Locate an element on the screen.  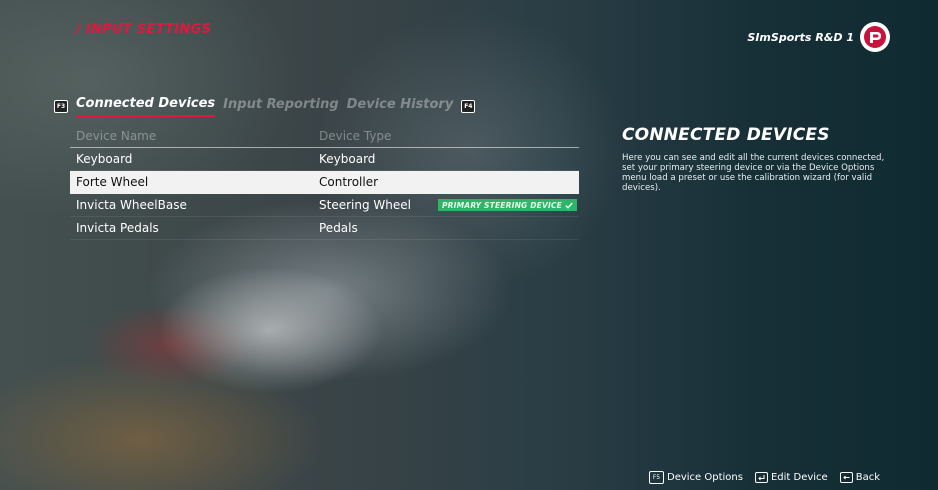
table-header: Device Name Device Type is located at coordinates (324, 136).